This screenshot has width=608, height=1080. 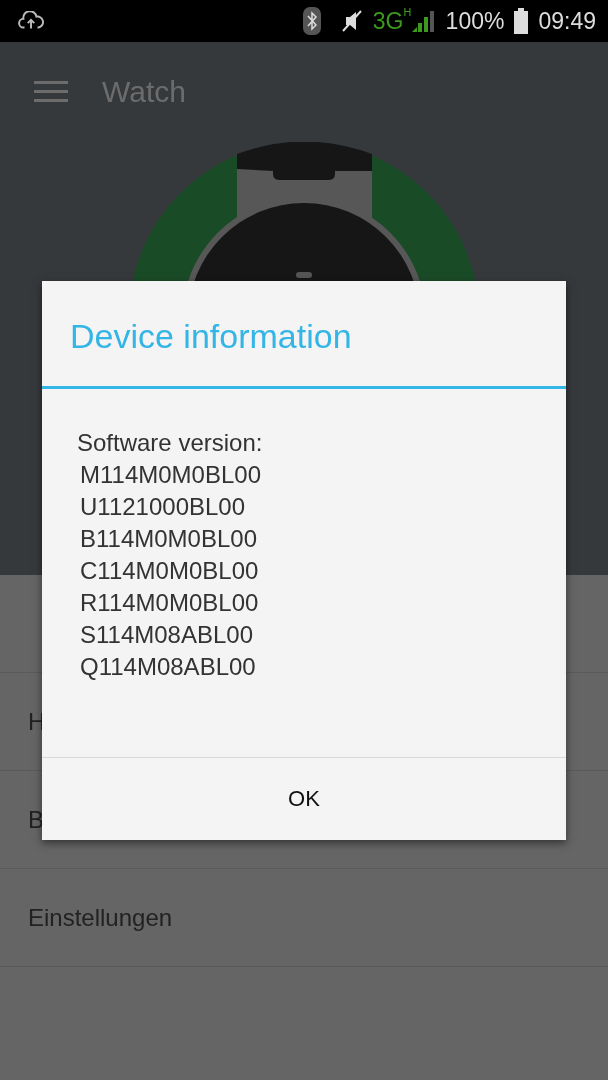 I want to click on dialog-title: Device information, so click(x=304, y=335).